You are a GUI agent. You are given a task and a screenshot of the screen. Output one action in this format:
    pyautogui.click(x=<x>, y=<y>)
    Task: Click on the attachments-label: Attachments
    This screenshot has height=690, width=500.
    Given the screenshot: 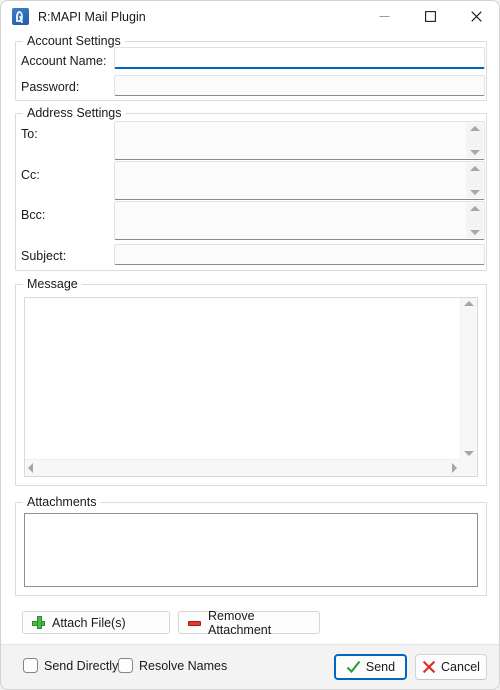 What is the action you would take?
    pyautogui.click(x=62, y=502)
    